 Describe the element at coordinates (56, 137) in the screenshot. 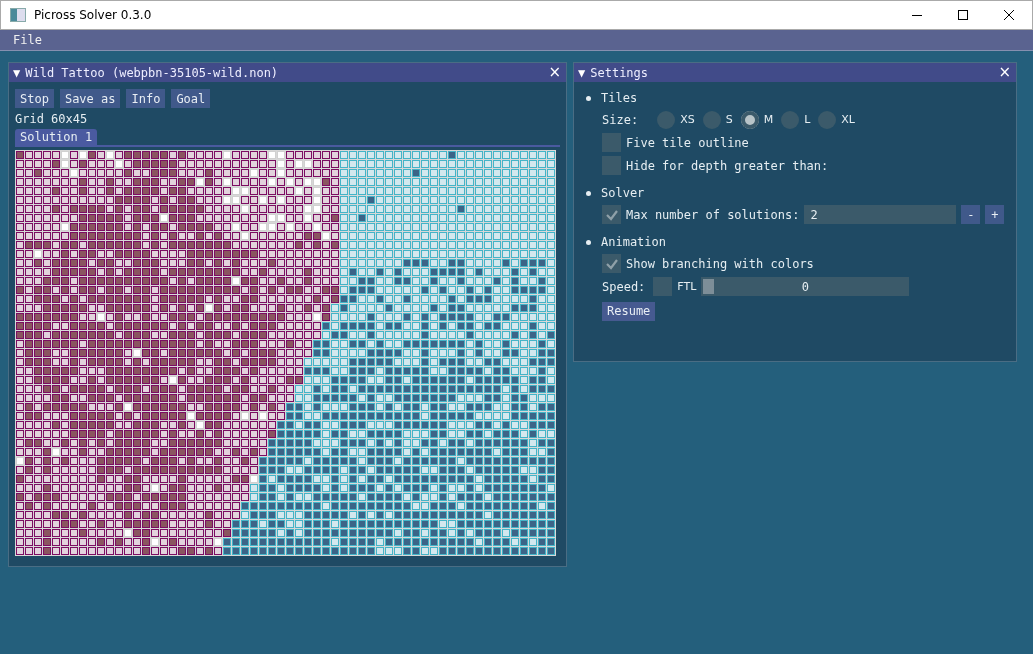

I see `solution-tab: Solution 1` at that location.